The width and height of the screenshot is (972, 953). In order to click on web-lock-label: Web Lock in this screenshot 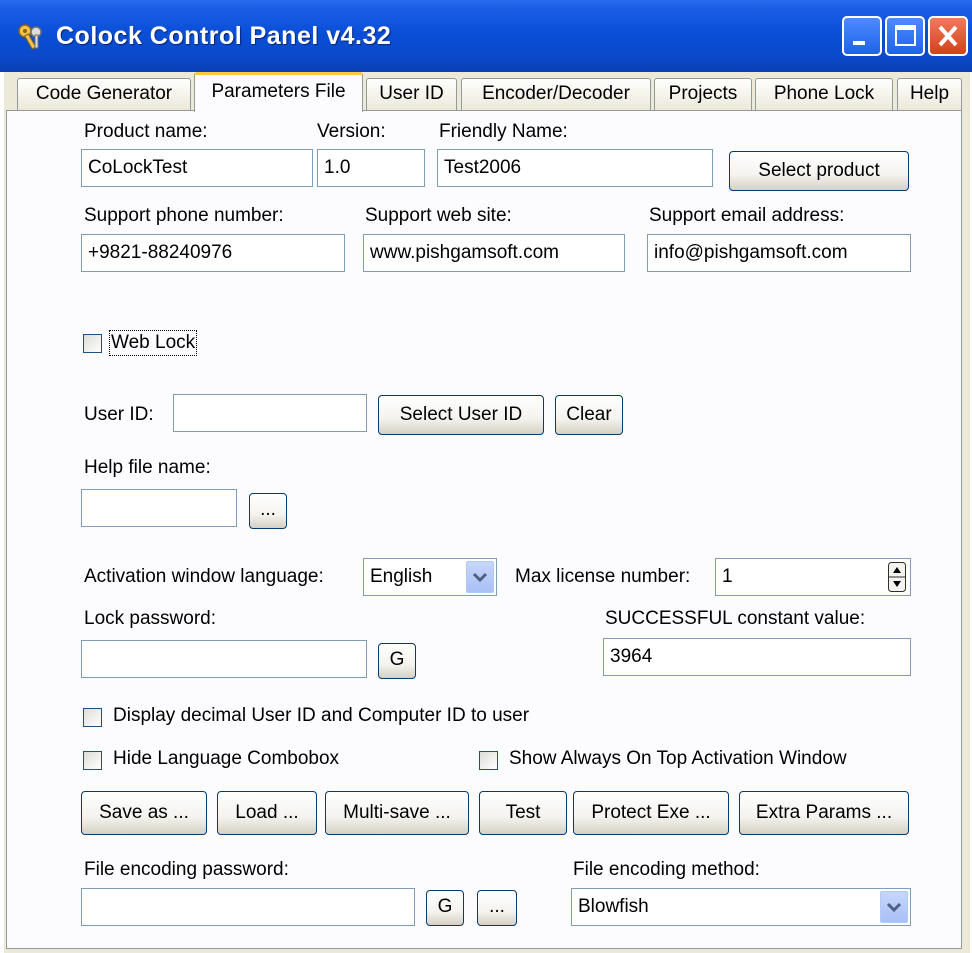, I will do `click(153, 343)`.